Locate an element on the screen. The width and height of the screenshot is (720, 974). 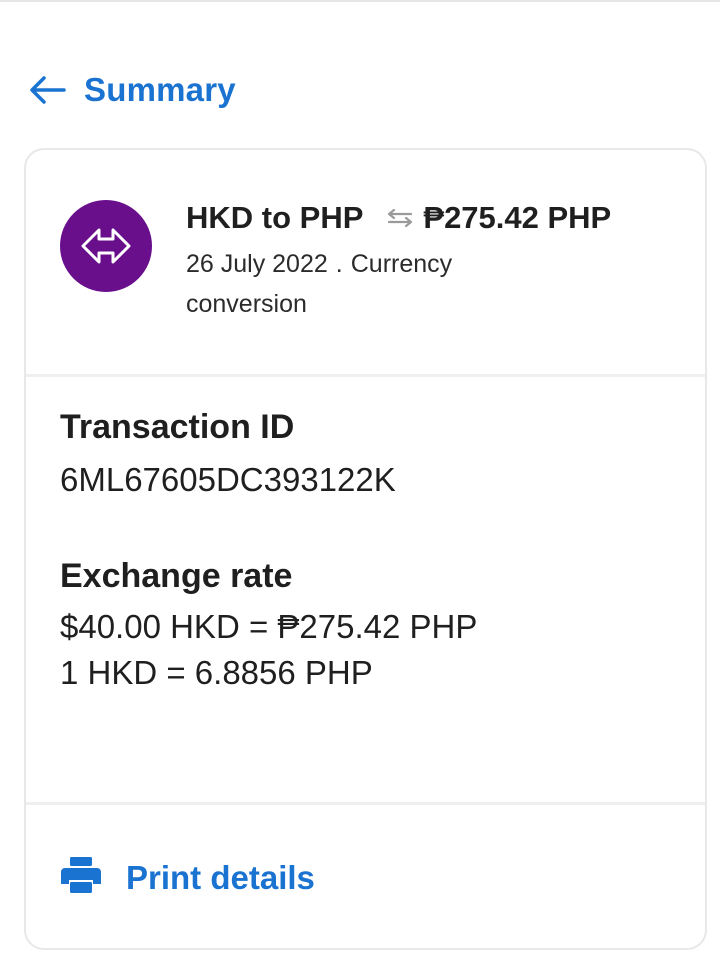
swap-arrows-icon is located at coordinates (400, 218).